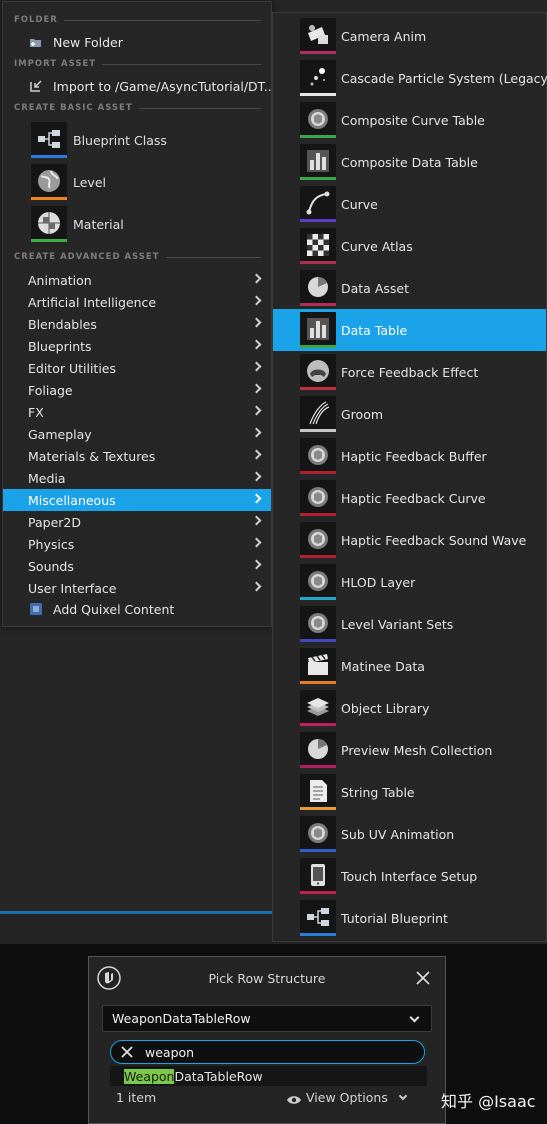 The image size is (547, 1124). I want to click on row-structure-dropdown: WeaponDataTableRow, so click(267, 1018).